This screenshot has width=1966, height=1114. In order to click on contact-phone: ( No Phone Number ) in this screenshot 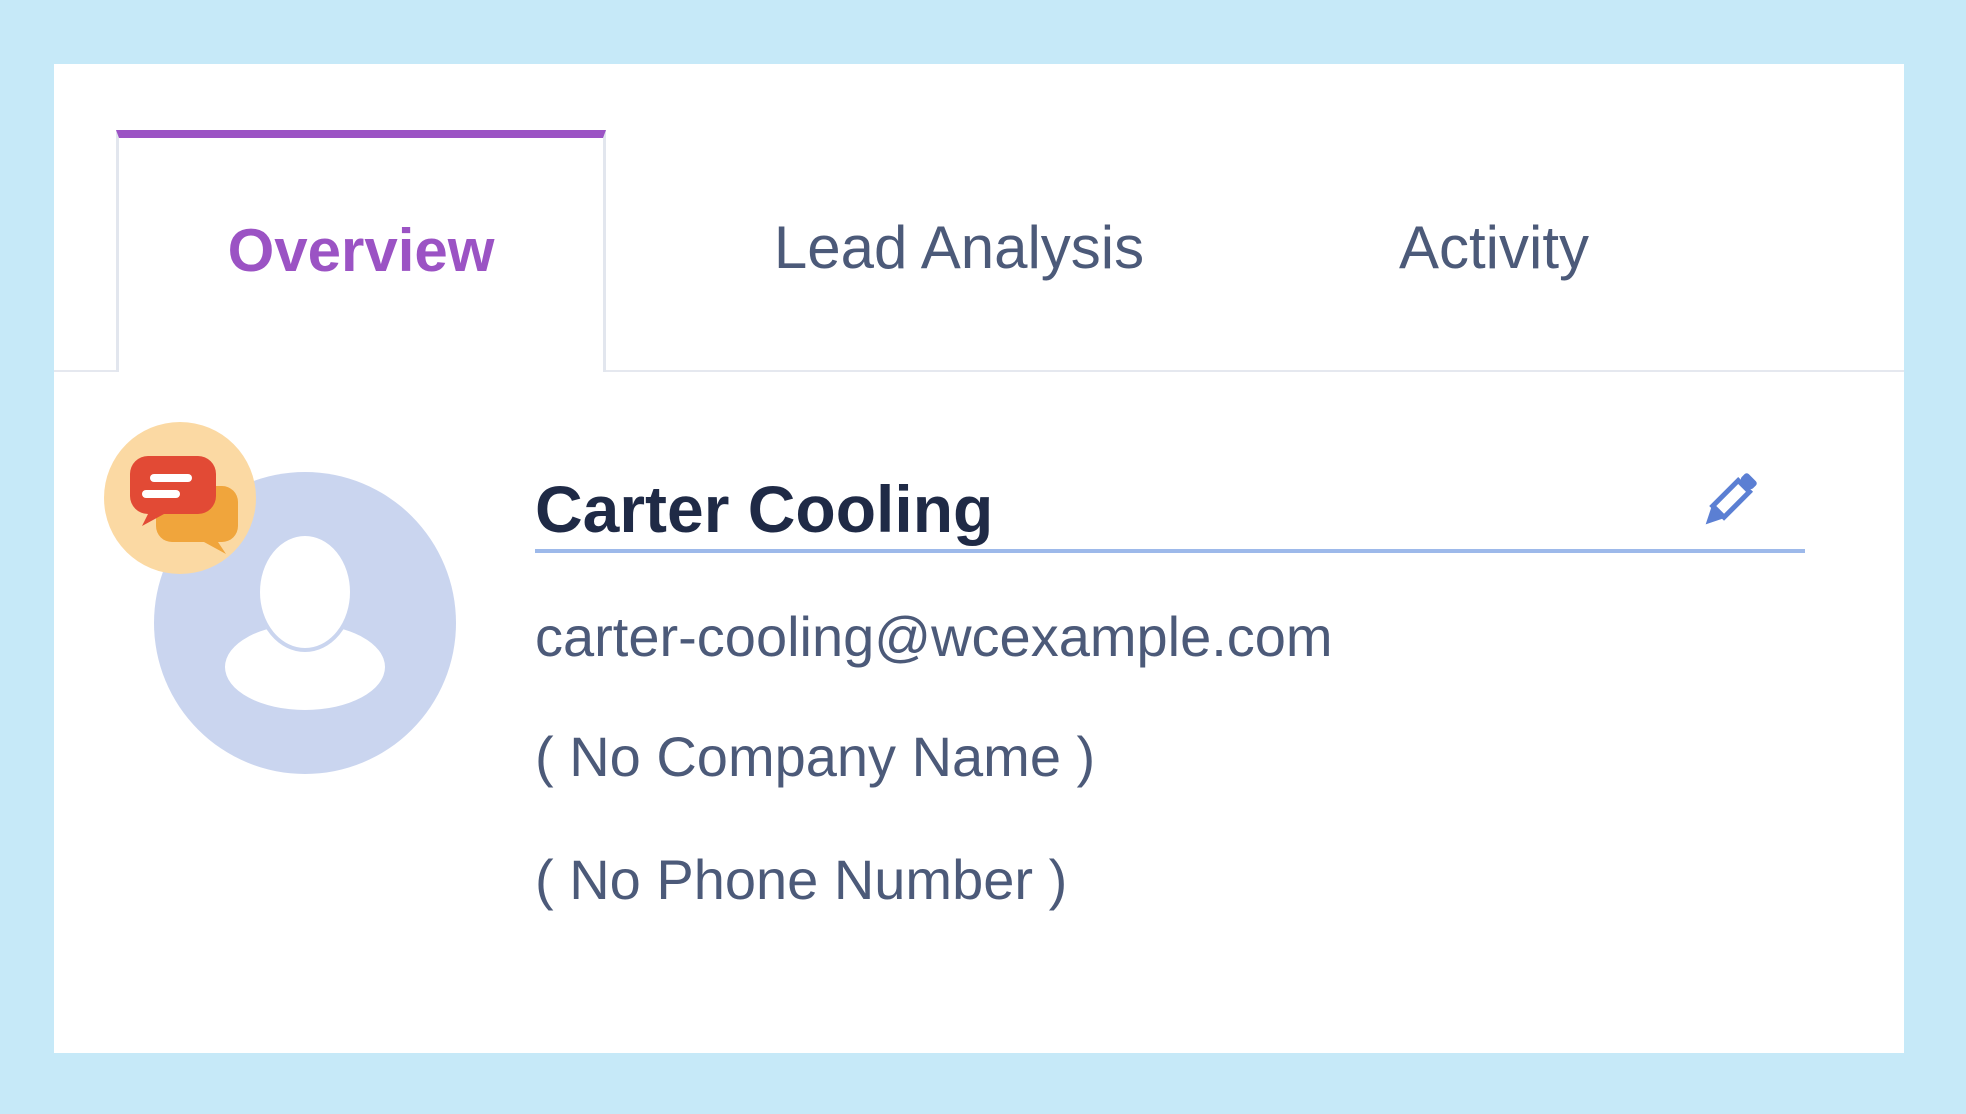, I will do `click(801, 879)`.